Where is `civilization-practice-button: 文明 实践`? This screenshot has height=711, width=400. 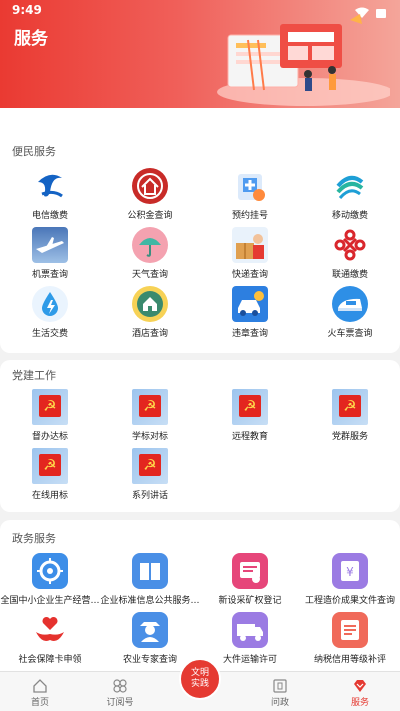
civilization-practice-button: 文明 实践 is located at coordinates (200, 679).